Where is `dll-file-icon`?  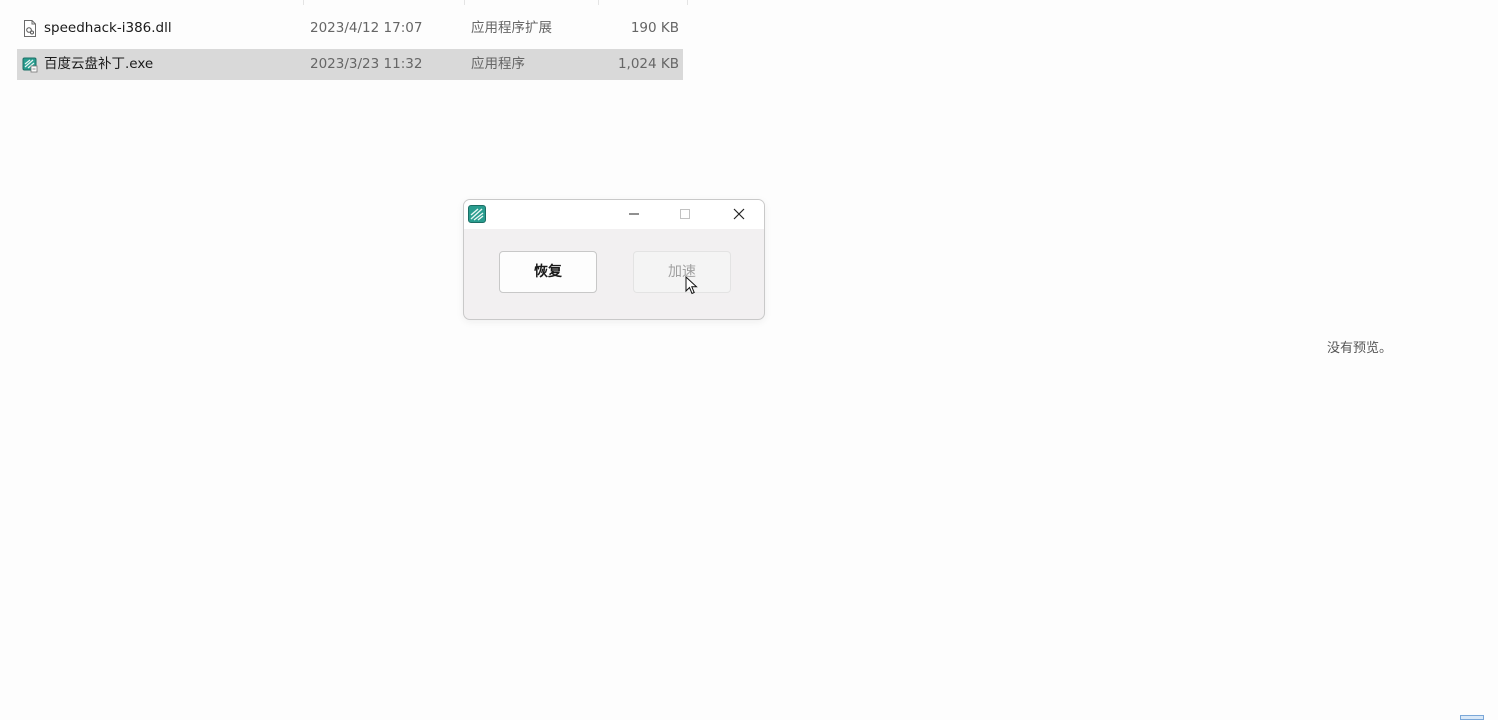
dll-file-icon is located at coordinates (30, 28).